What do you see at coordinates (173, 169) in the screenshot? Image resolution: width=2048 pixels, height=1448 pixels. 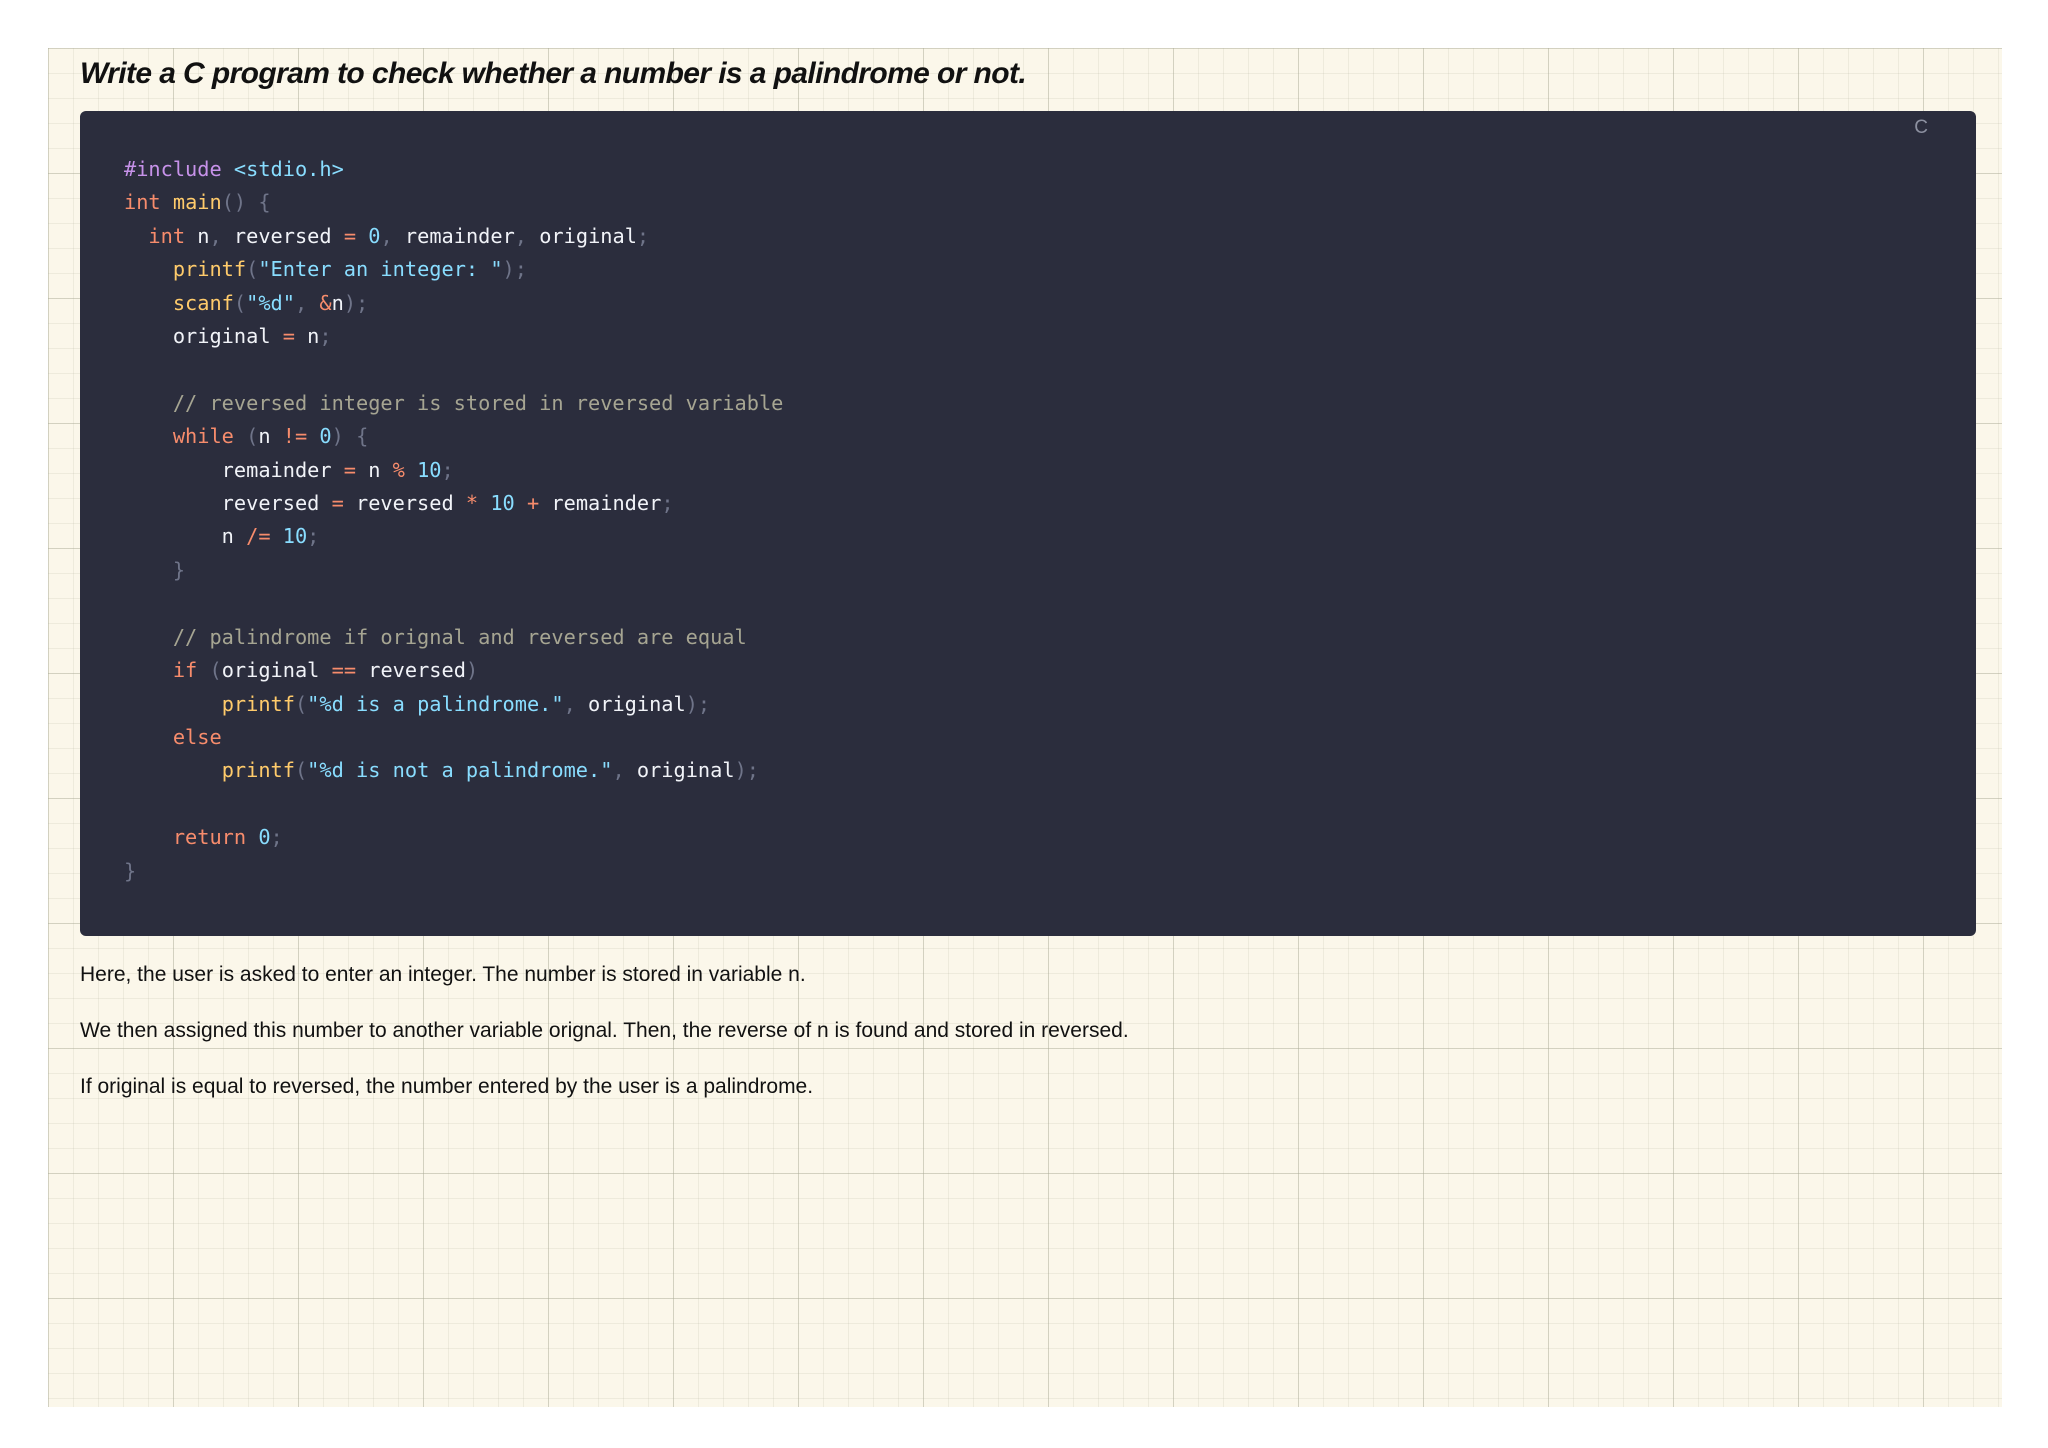 I see `code-token: #include` at bounding box center [173, 169].